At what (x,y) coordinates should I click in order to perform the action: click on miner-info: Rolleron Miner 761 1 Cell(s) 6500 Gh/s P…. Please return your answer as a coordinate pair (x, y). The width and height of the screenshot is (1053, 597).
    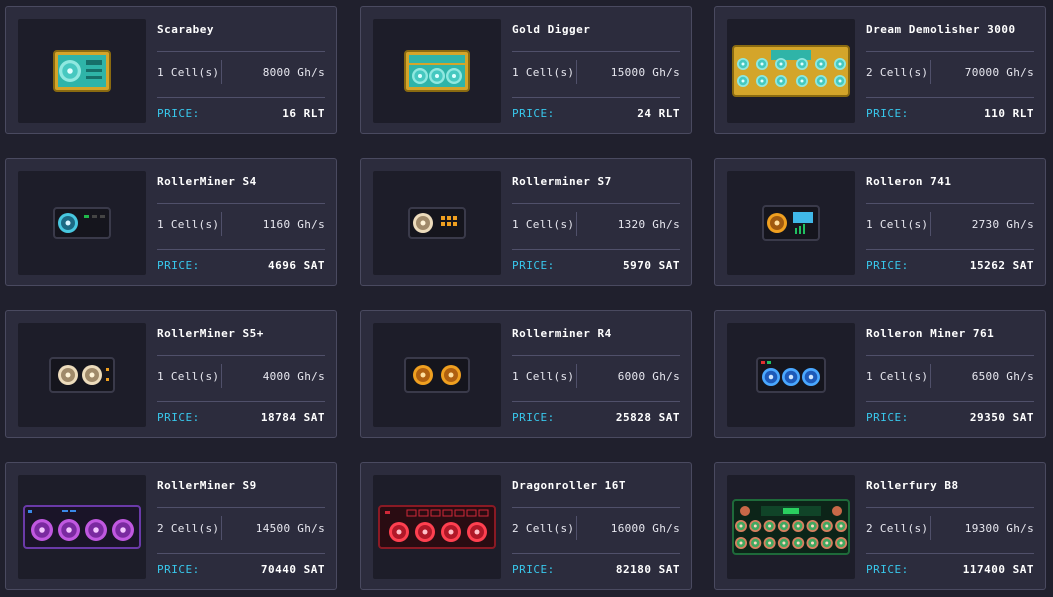
    Looking at the image, I should click on (950, 375).